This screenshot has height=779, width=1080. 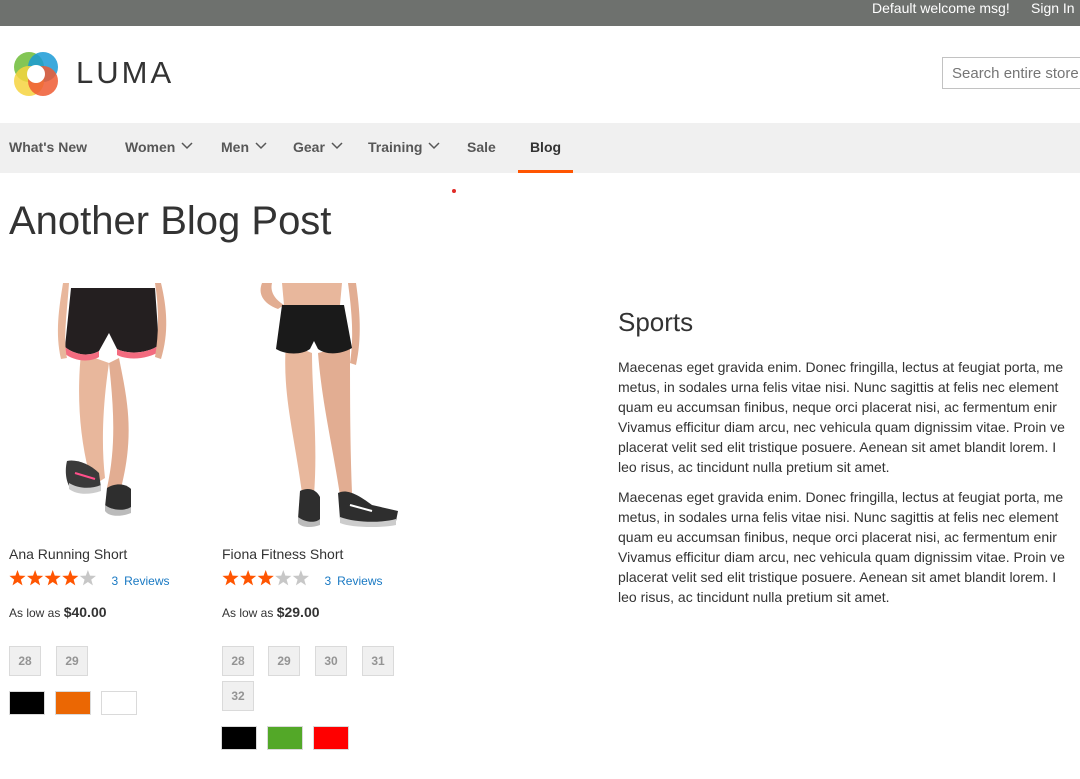 I want to click on product-price: As low as $40.00, so click(x=58, y=612).